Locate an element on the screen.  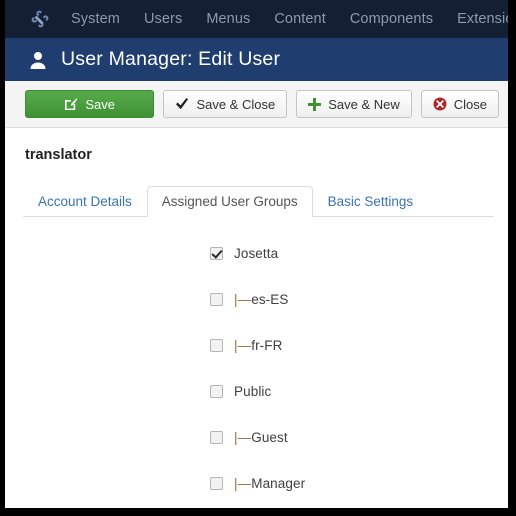
save-and-close-button: Save & Close is located at coordinates (225, 104).